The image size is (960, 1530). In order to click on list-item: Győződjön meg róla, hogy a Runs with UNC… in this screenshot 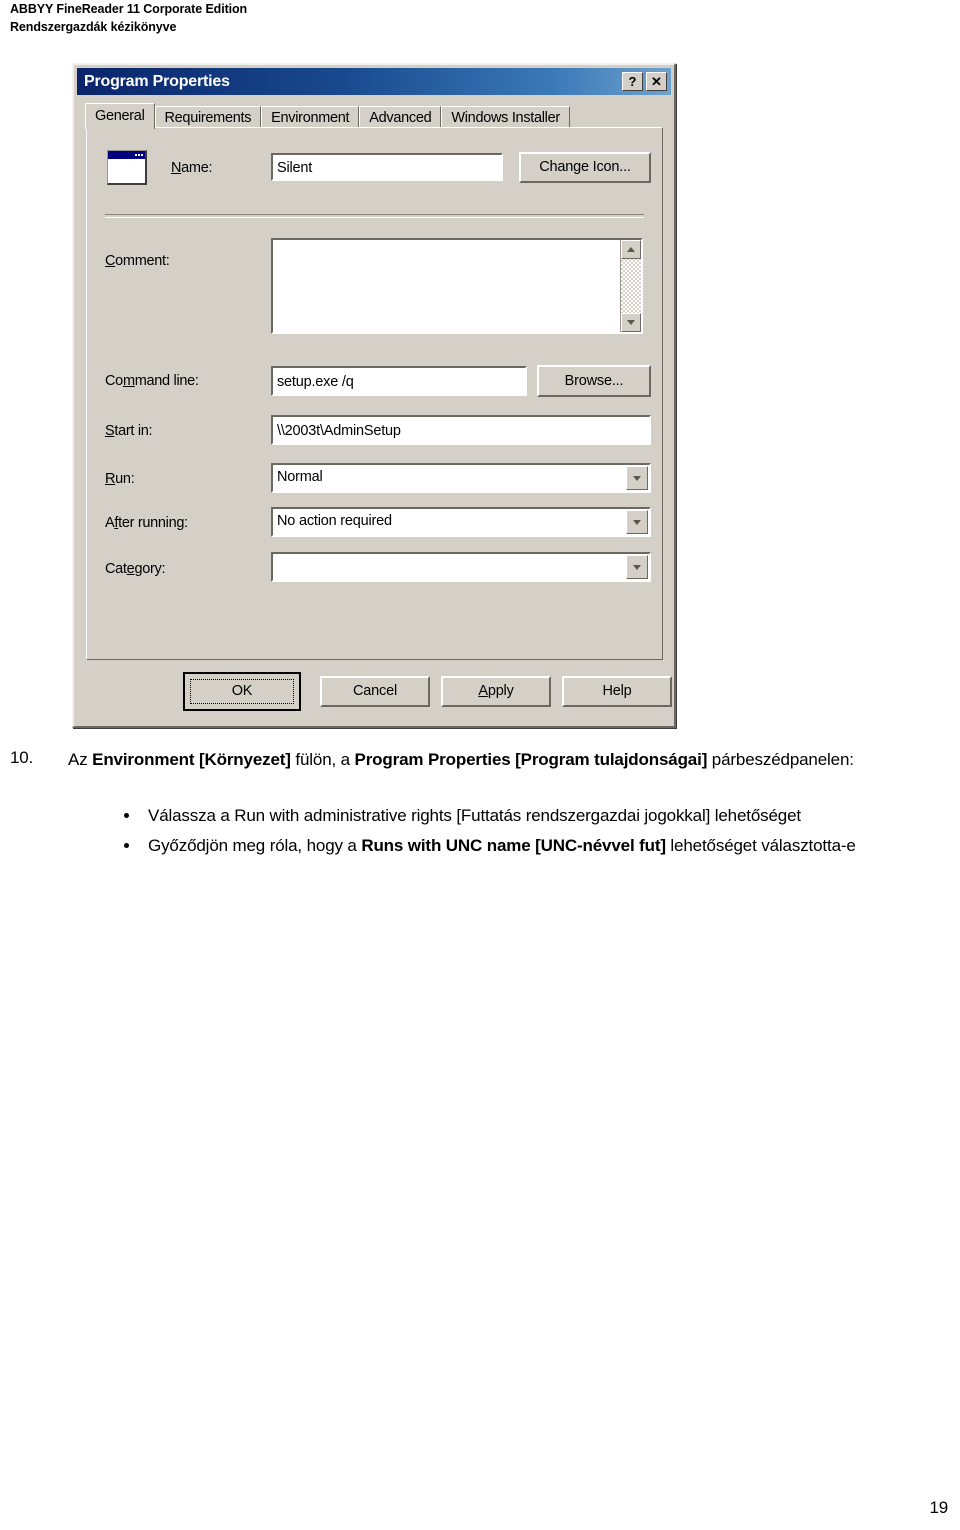, I will do `click(520, 846)`.